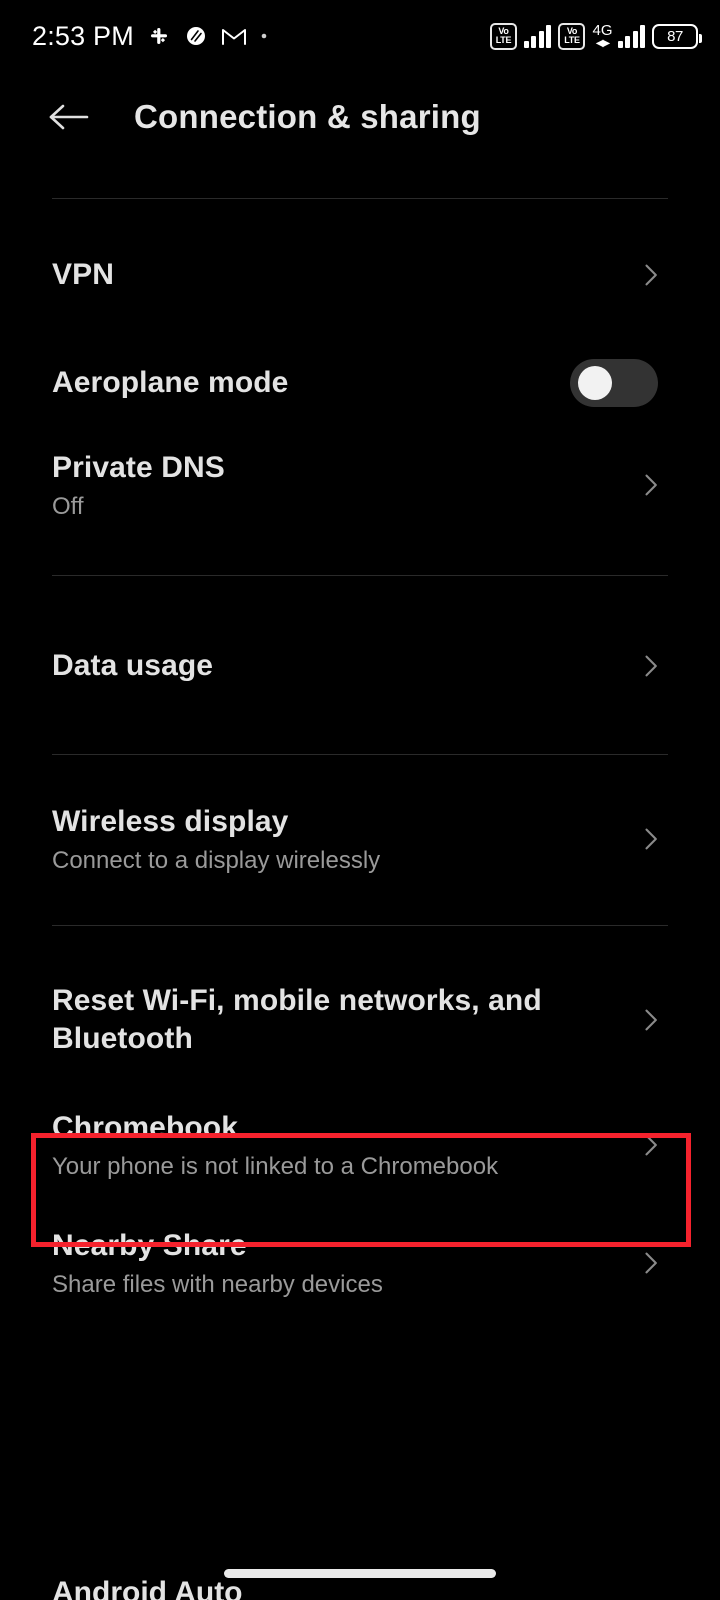  What do you see at coordinates (234, 36) in the screenshot?
I see `gmail-icon` at bounding box center [234, 36].